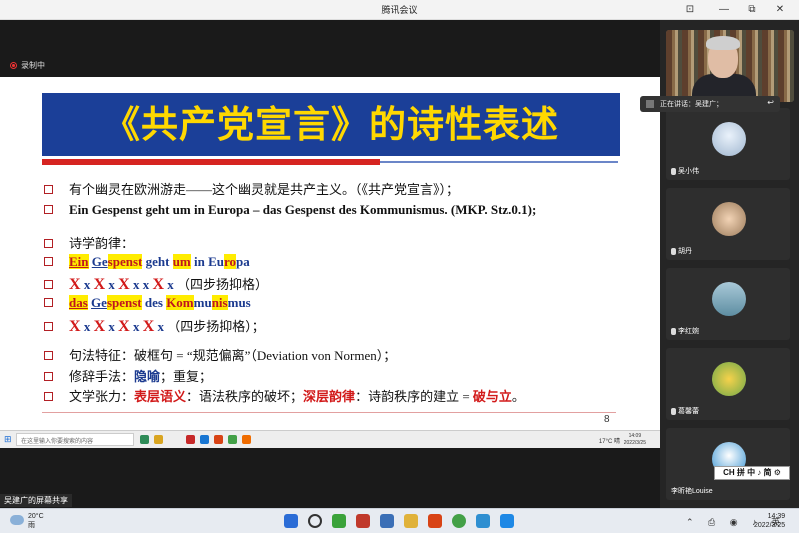 Image resolution: width=799 pixels, height=533 pixels. Describe the element at coordinates (339, 521) in the screenshot. I see `wechat-icon` at that location.